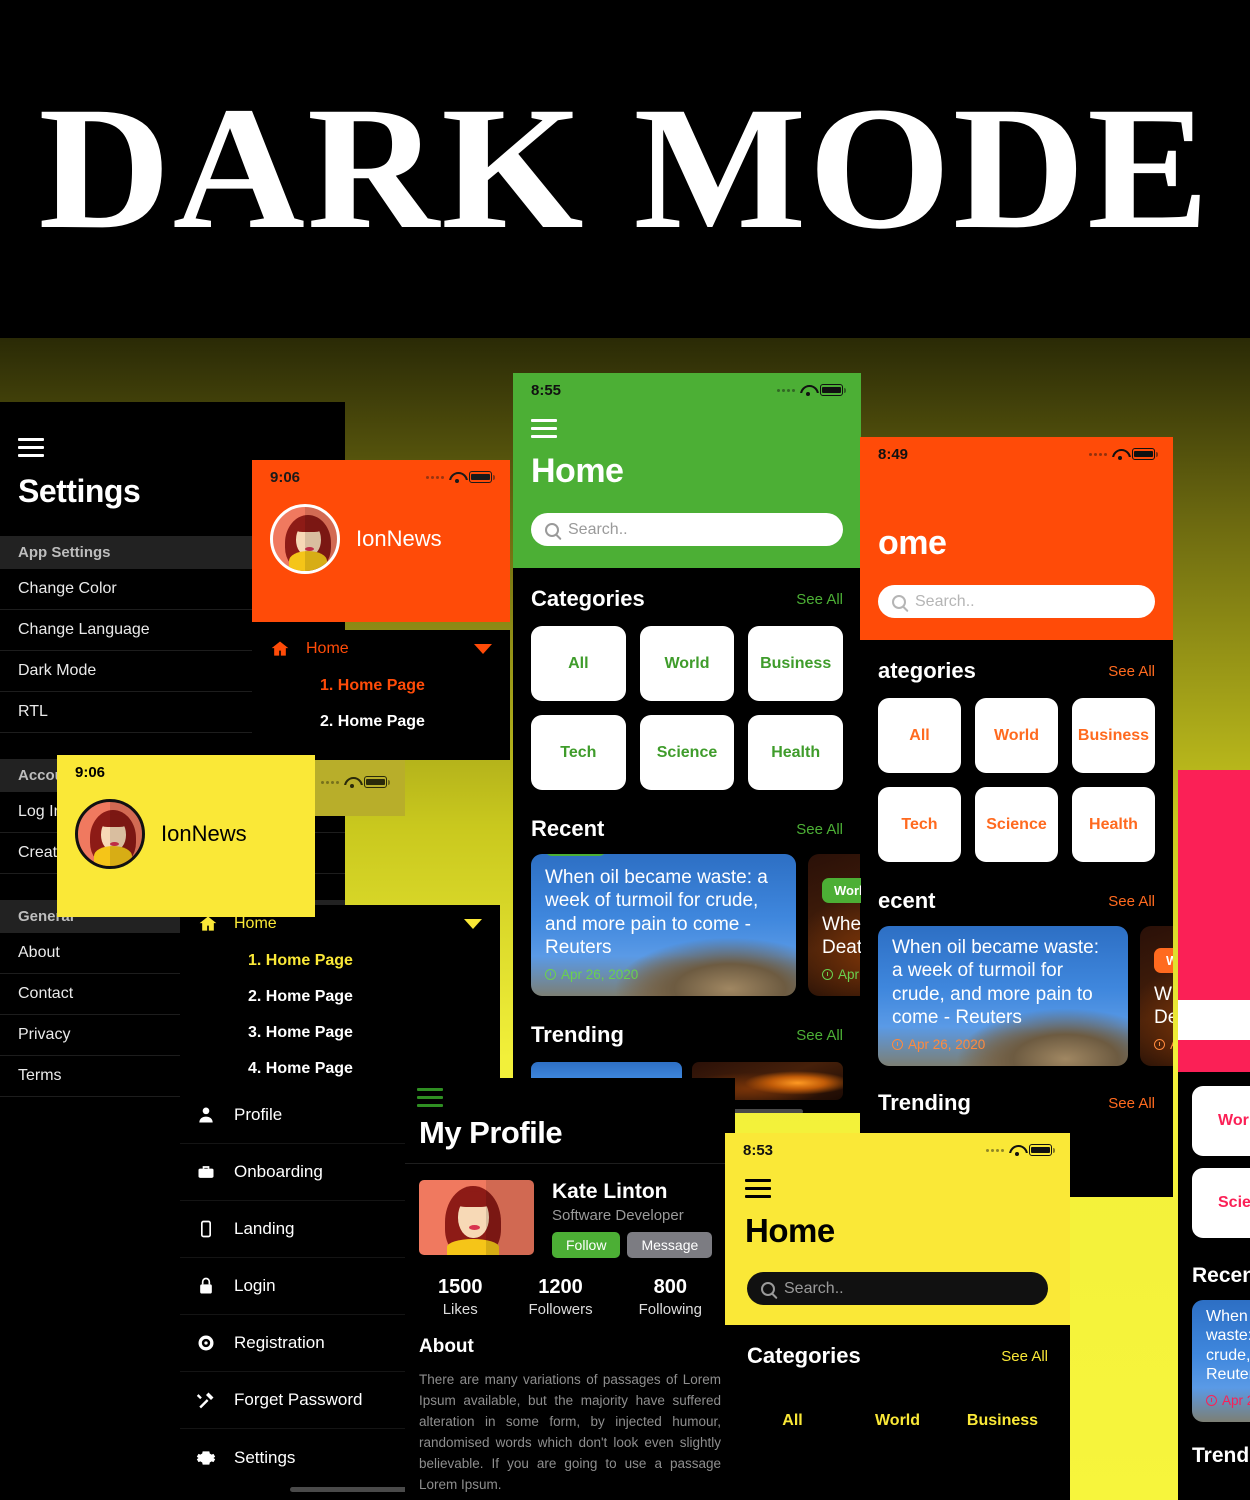 This screenshot has height=1500, width=1250. I want to click on drawer-sub-3: 3. Home Page, so click(340, 1033).